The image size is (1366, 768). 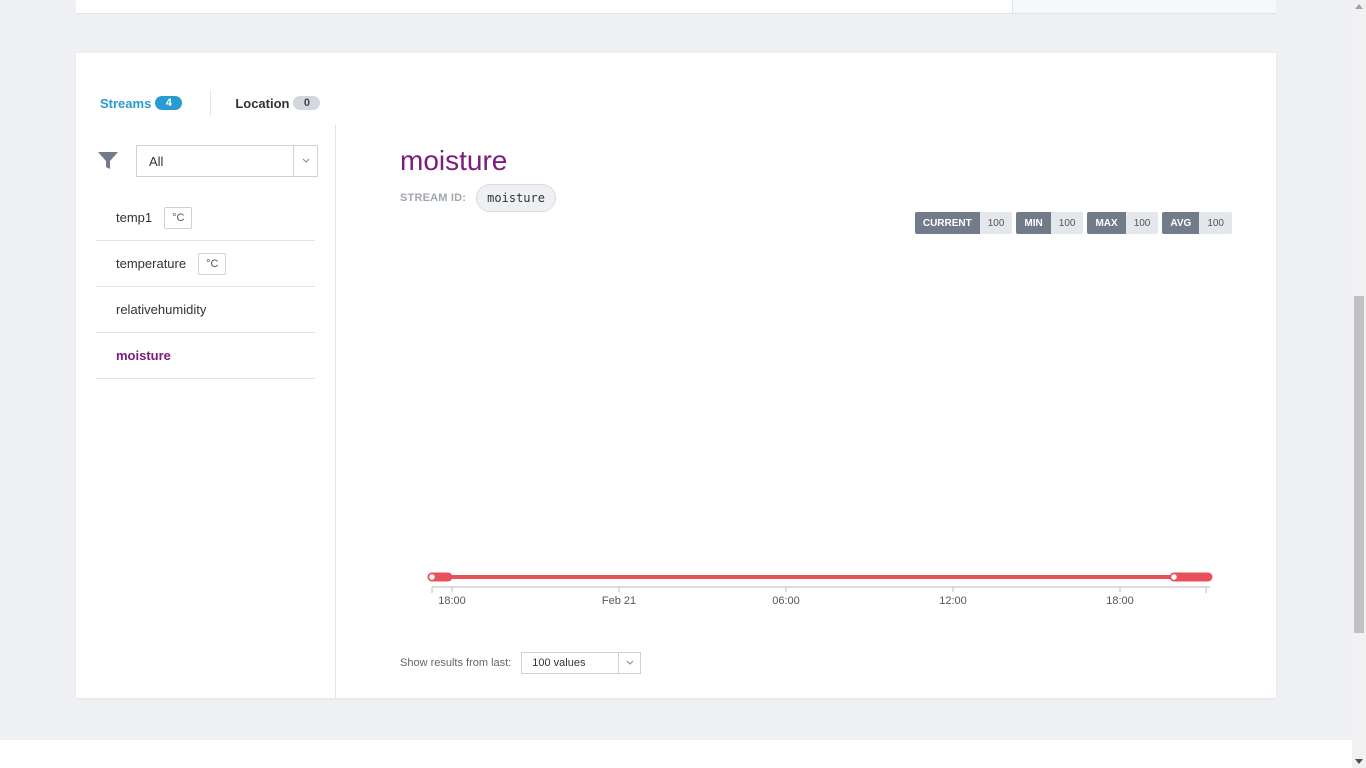 I want to click on stat-max-label: MAX, so click(x=1106, y=223).